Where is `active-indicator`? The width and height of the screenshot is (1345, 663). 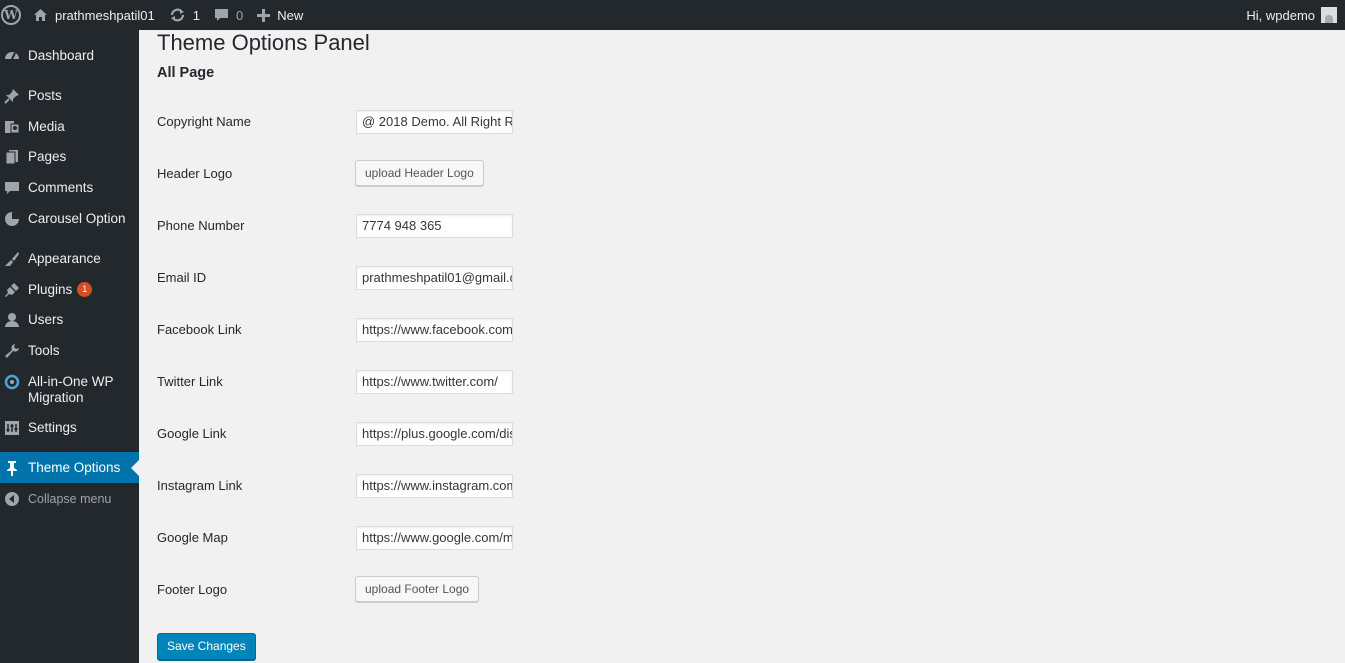
active-indicator is located at coordinates (135, 467).